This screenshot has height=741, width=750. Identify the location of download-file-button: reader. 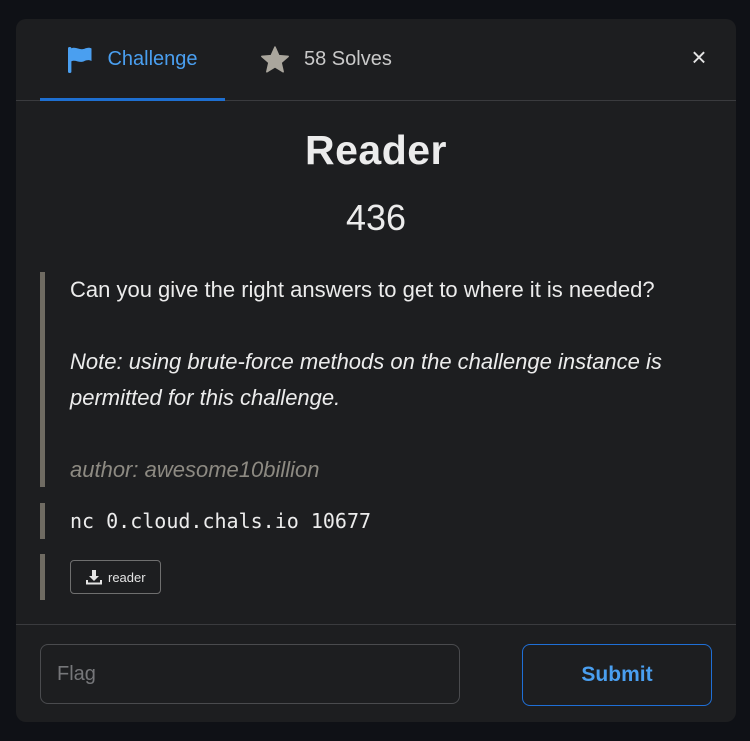
(115, 577).